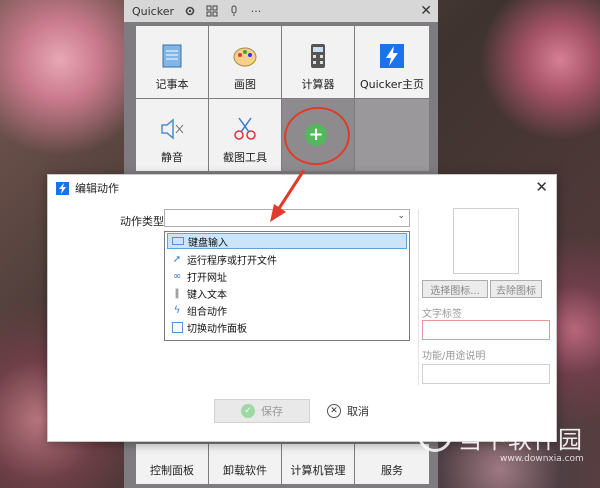 The image size is (600, 488). What do you see at coordinates (256, 11) in the screenshot?
I see `more-icon: ···` at bounding box center [256, 11].